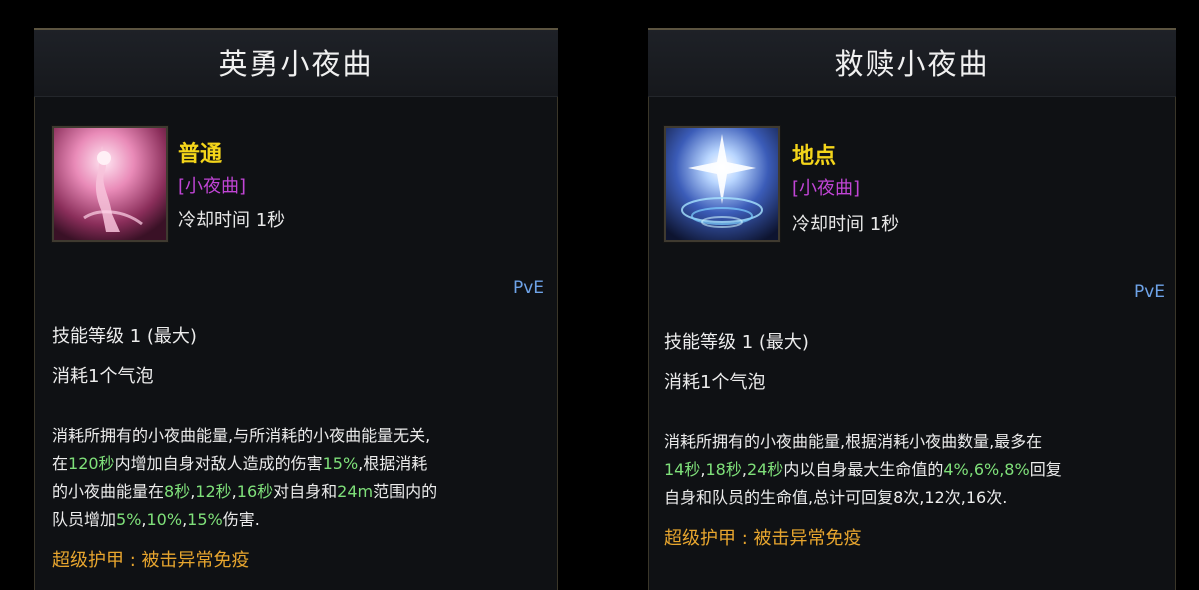 This screenshot has width=1199, height=590. Describe the element at coordinates (110, 184) in the screenshot. I see `dancer-pink-skill-icon` at that location.